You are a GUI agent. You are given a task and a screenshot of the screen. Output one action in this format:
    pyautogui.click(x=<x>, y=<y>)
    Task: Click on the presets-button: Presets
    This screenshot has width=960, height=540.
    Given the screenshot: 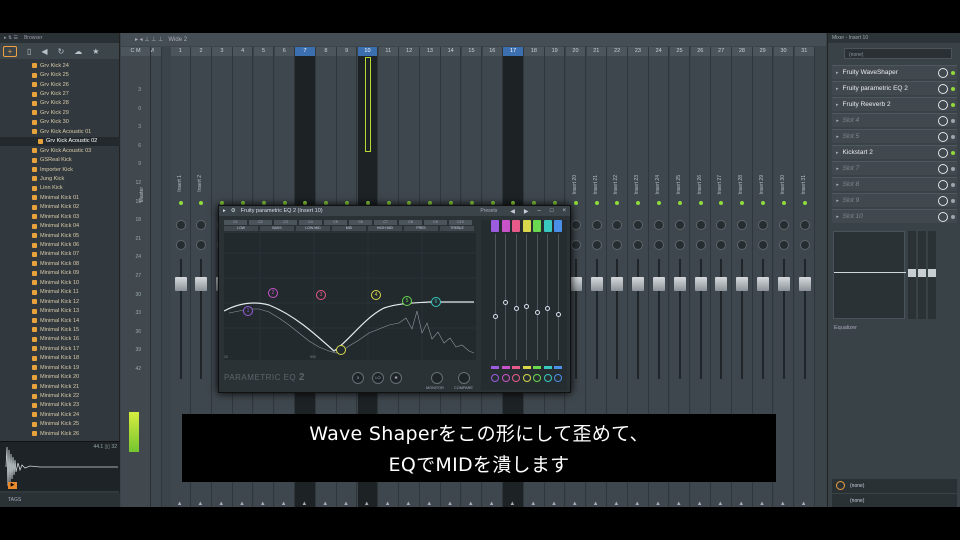 What is the action you would take?
    pyautogui.click(x=488, y=211)
    